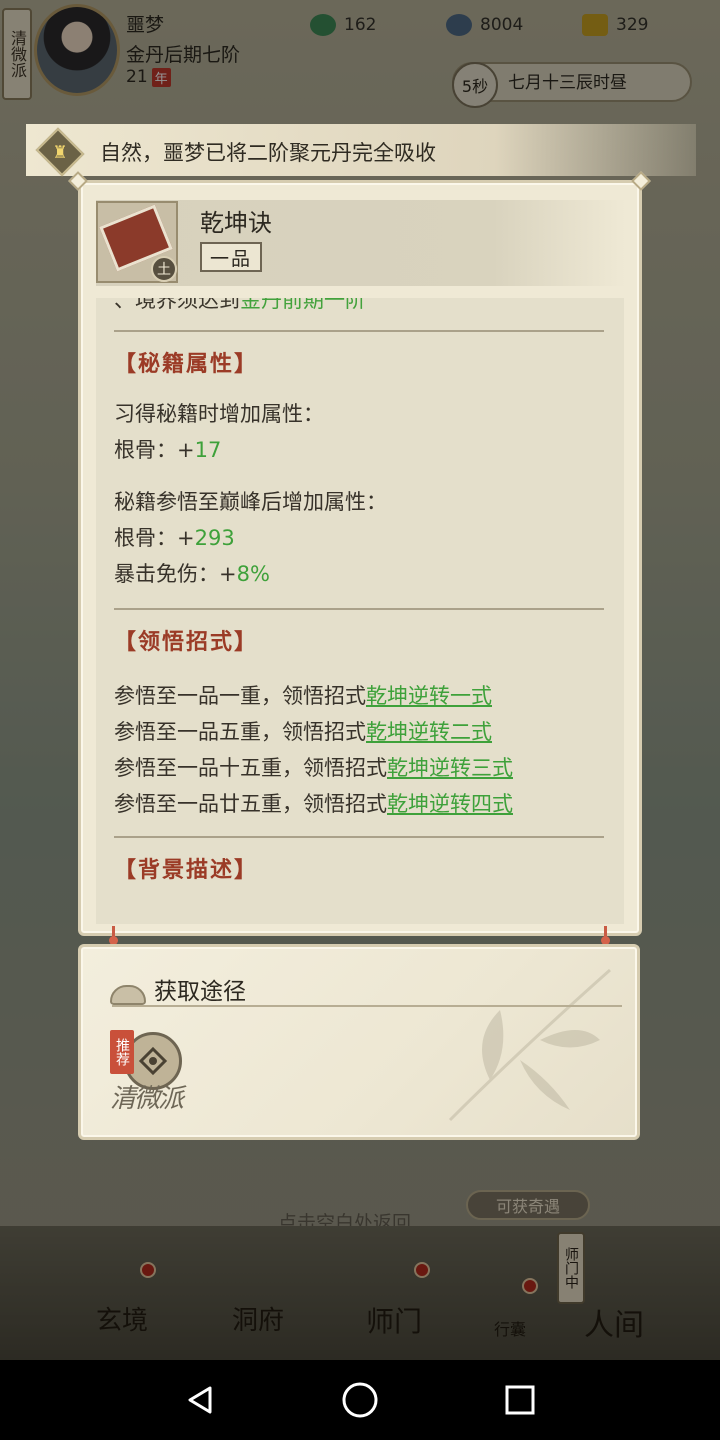  I want to click on nav-xuanjing: 玄境, so click(122, 1318).